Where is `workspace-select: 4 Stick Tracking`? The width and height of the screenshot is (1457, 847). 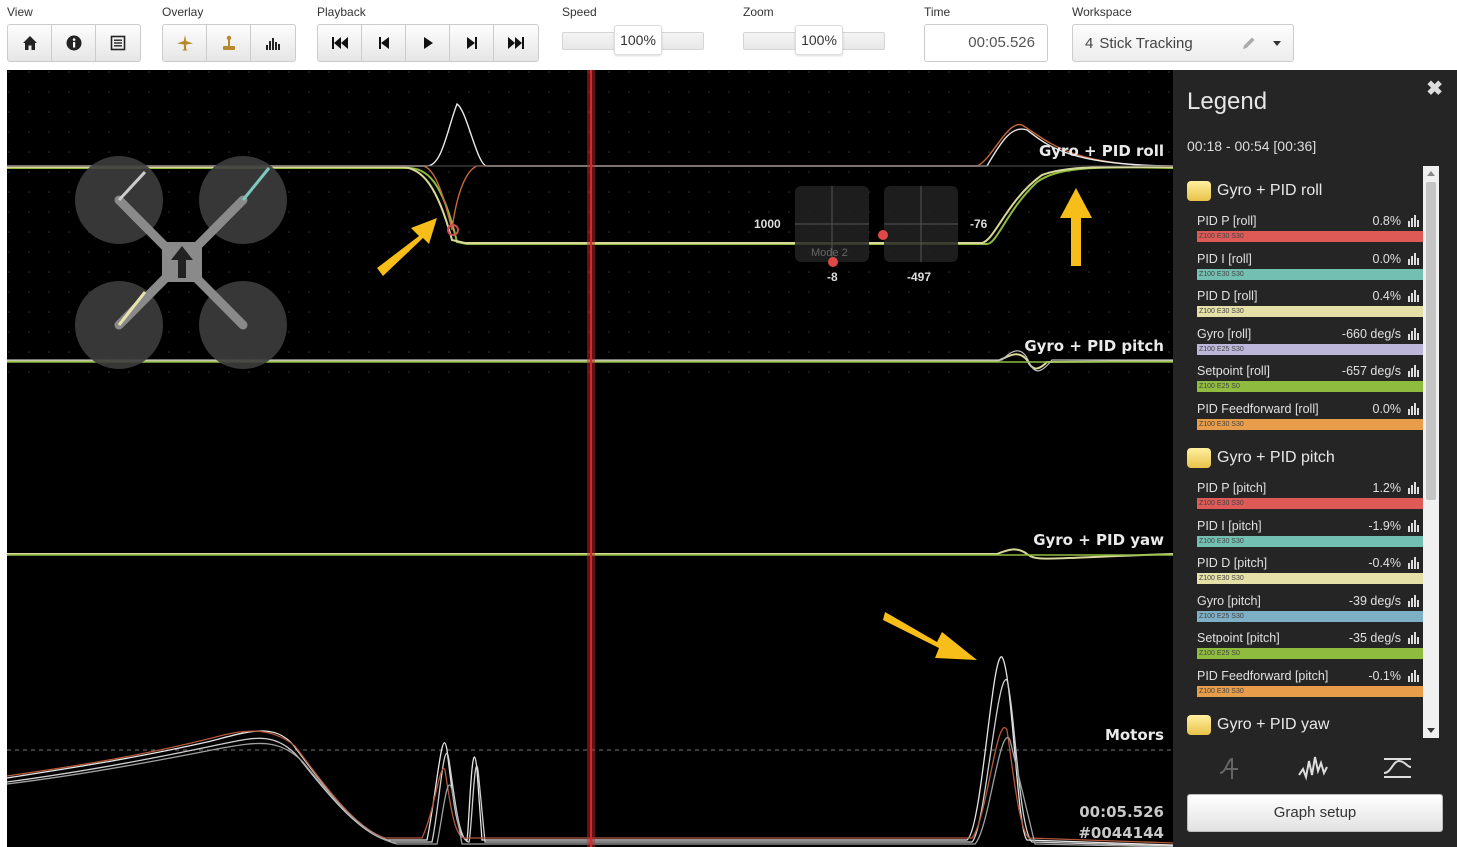 workspace-select: 4 Stick Tracking is located at coordinates (1183, 43).